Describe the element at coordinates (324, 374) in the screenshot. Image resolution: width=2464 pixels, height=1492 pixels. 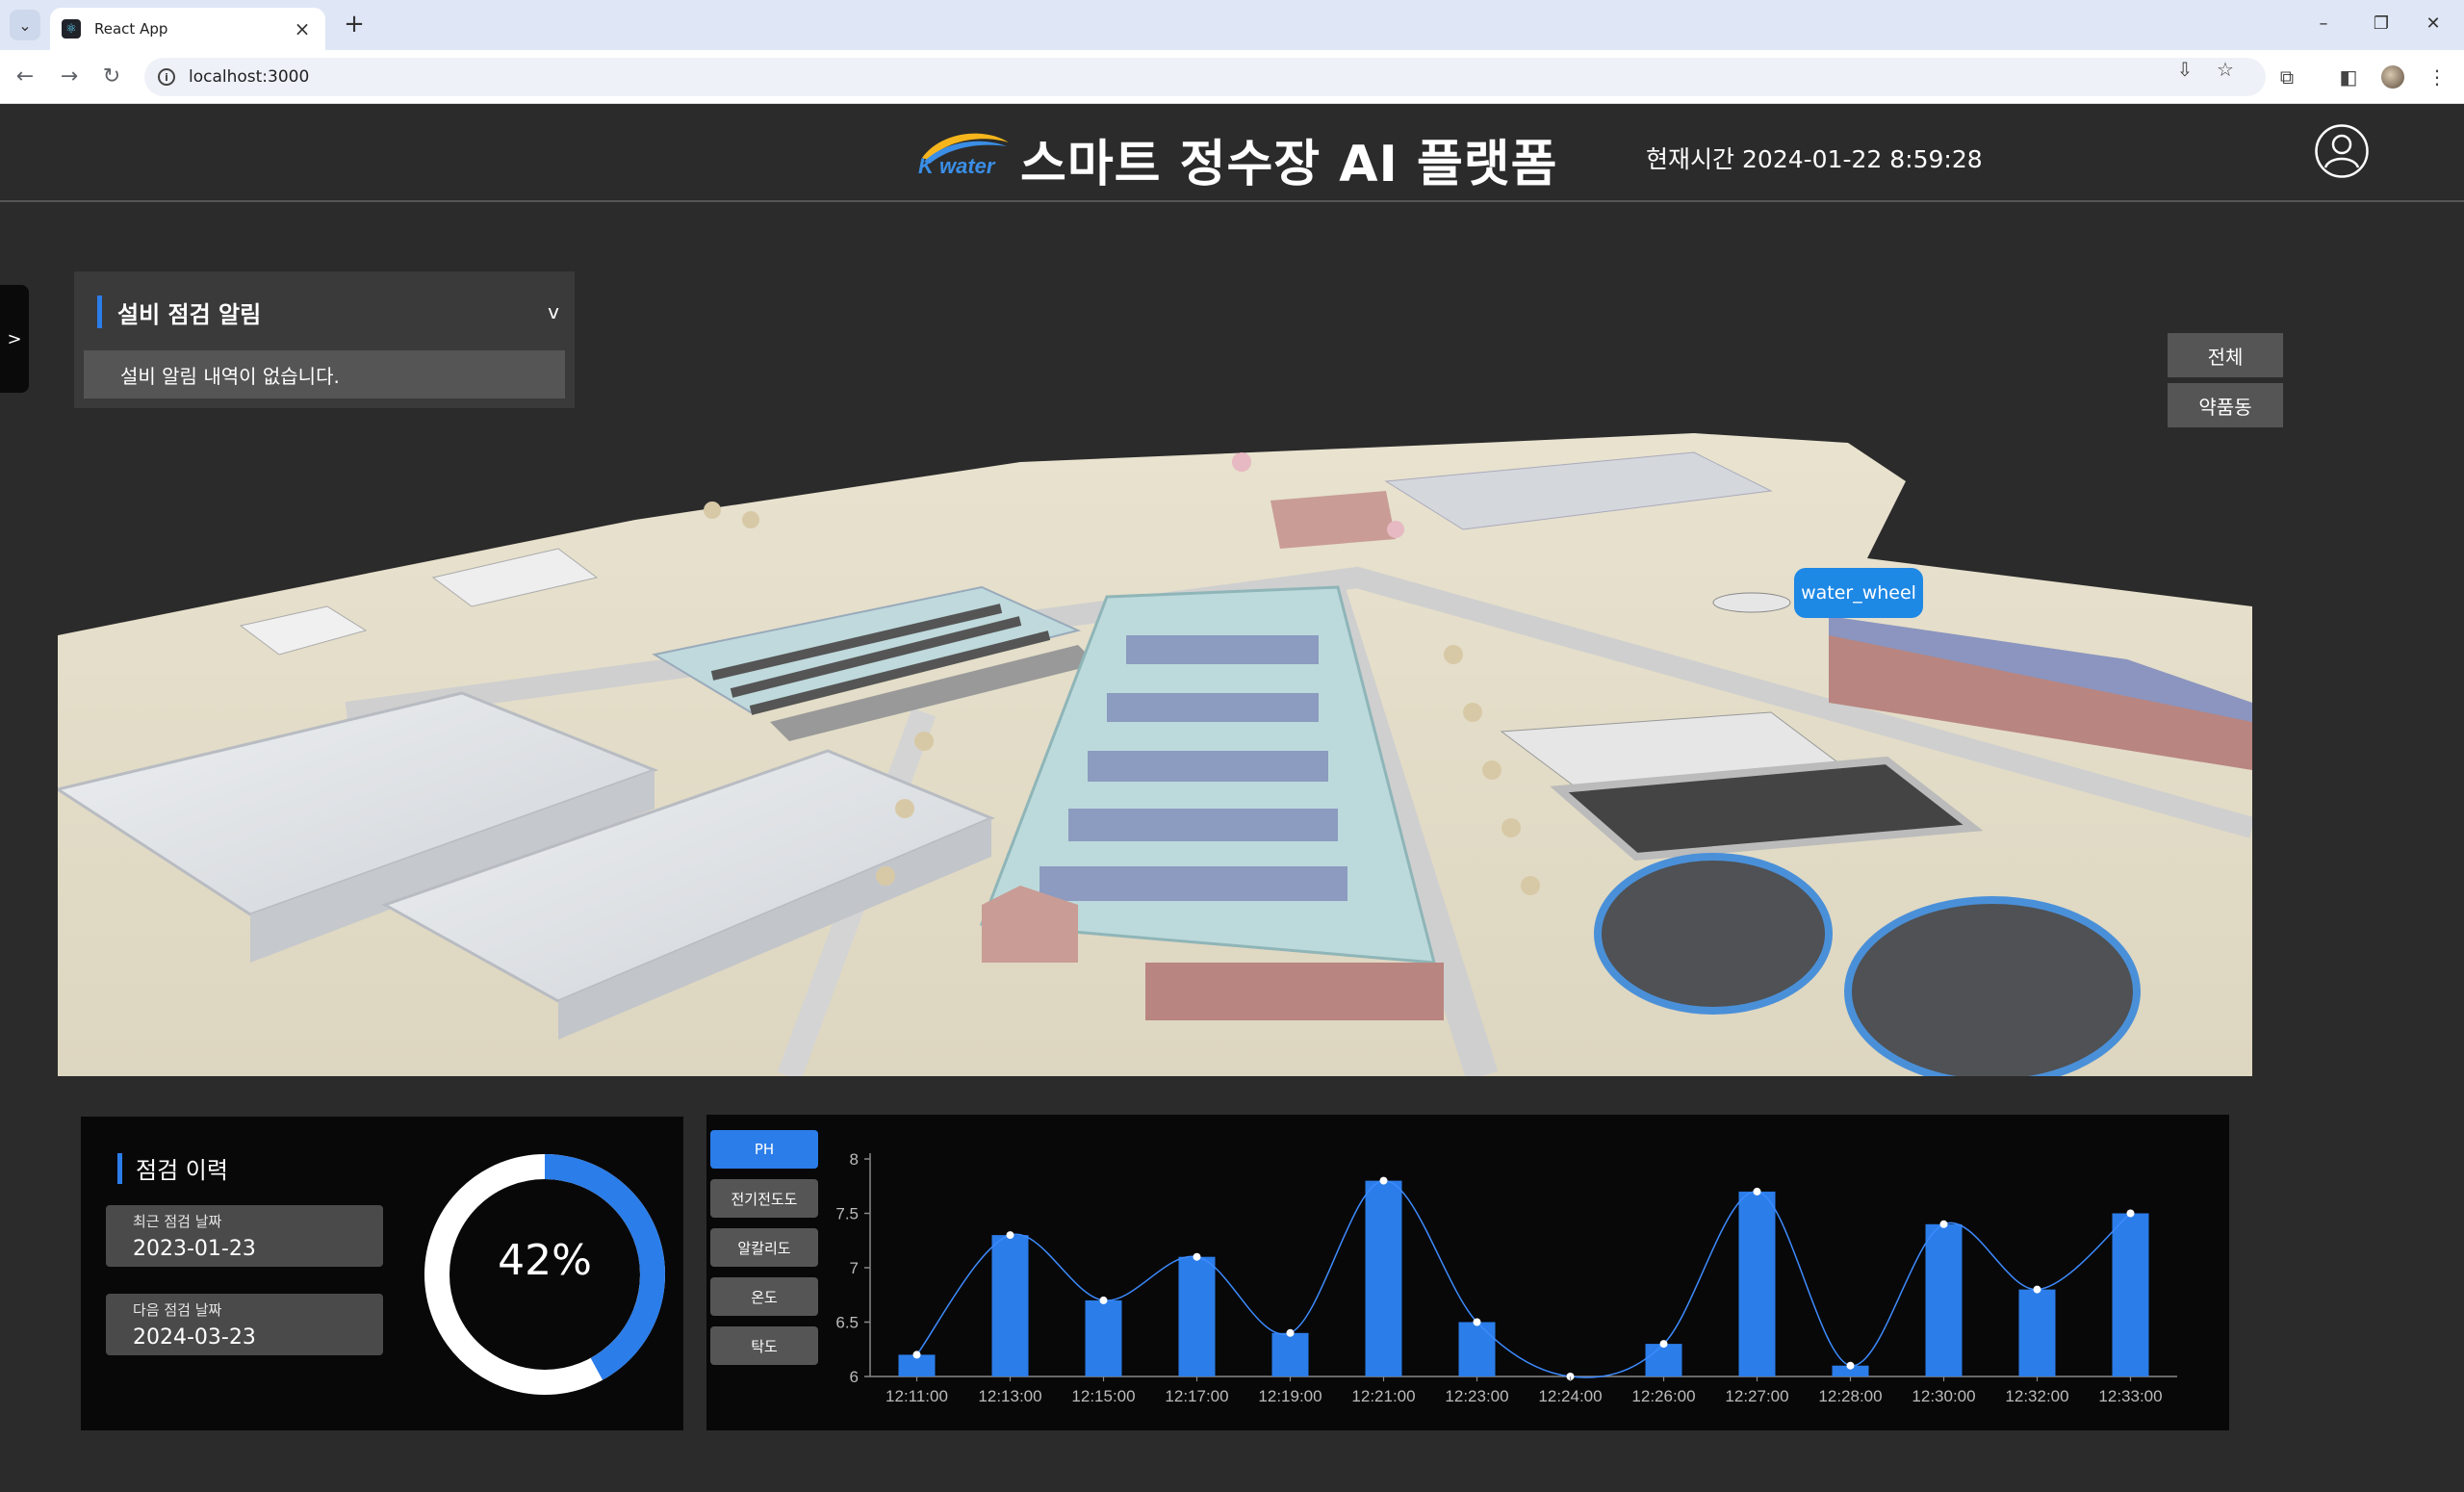
I see `alert-empty-message: 설비 알림 내역이 없습니다.` at that location.